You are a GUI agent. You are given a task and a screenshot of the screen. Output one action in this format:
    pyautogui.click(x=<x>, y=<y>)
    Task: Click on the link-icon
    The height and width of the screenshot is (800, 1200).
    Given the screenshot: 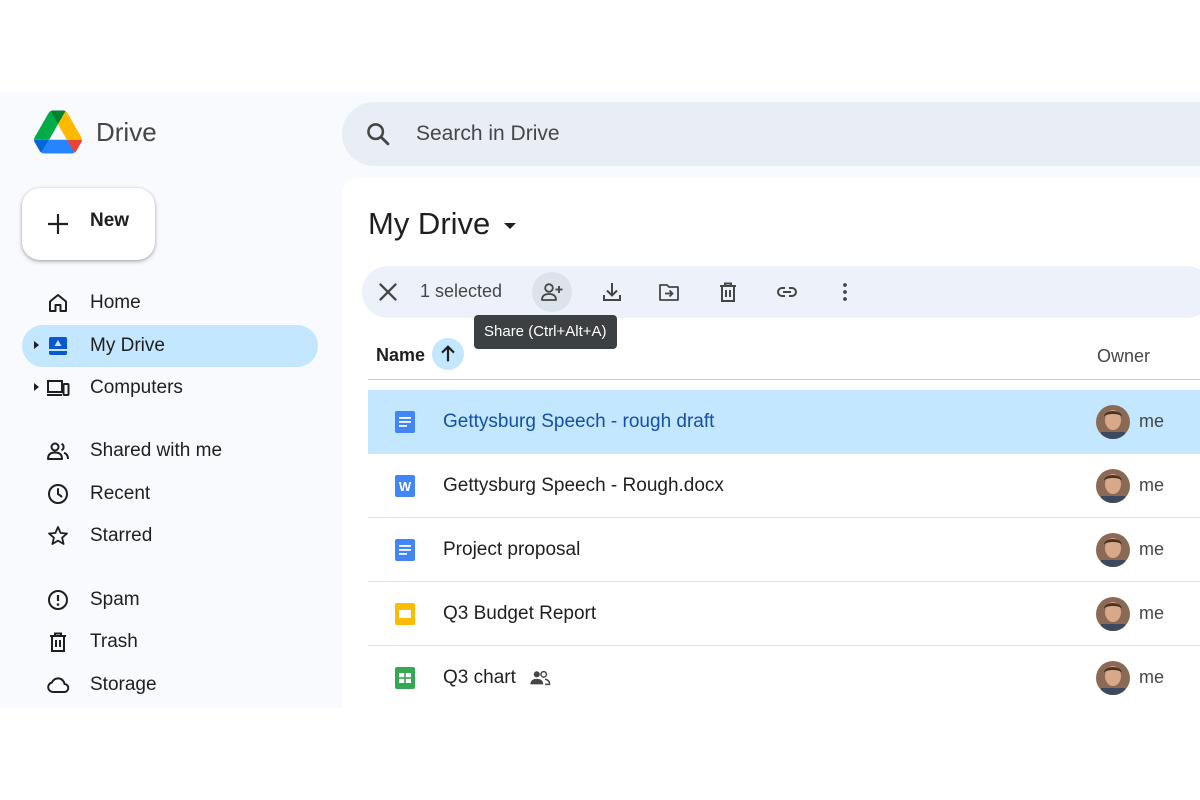 What is the action you would take?
    pyautogui.click(x=787, y=292)
    